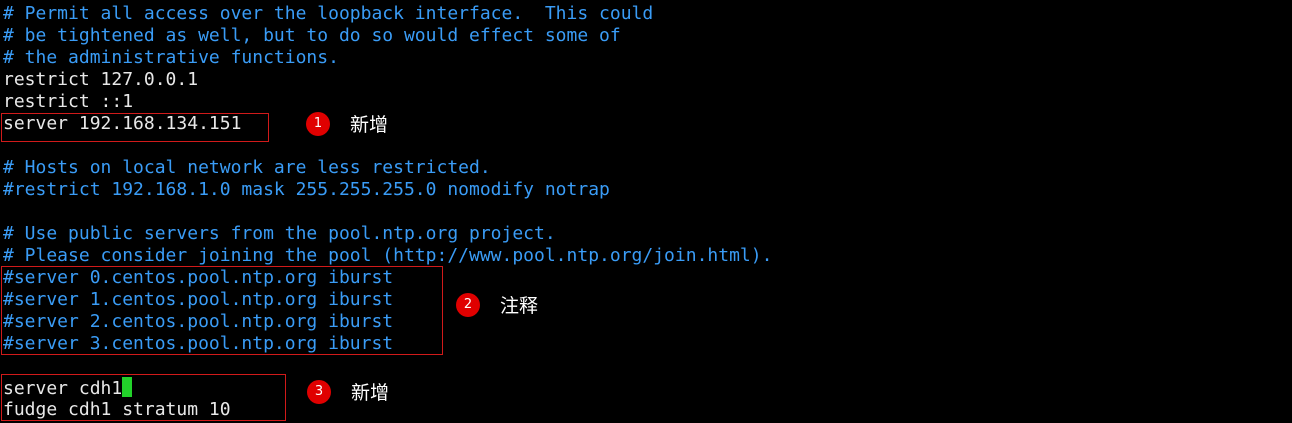  What do you see at coordinates (468, 305) in the screenshot?
I see `annotation-badge-2: 2` at bounding box center [468, 305].